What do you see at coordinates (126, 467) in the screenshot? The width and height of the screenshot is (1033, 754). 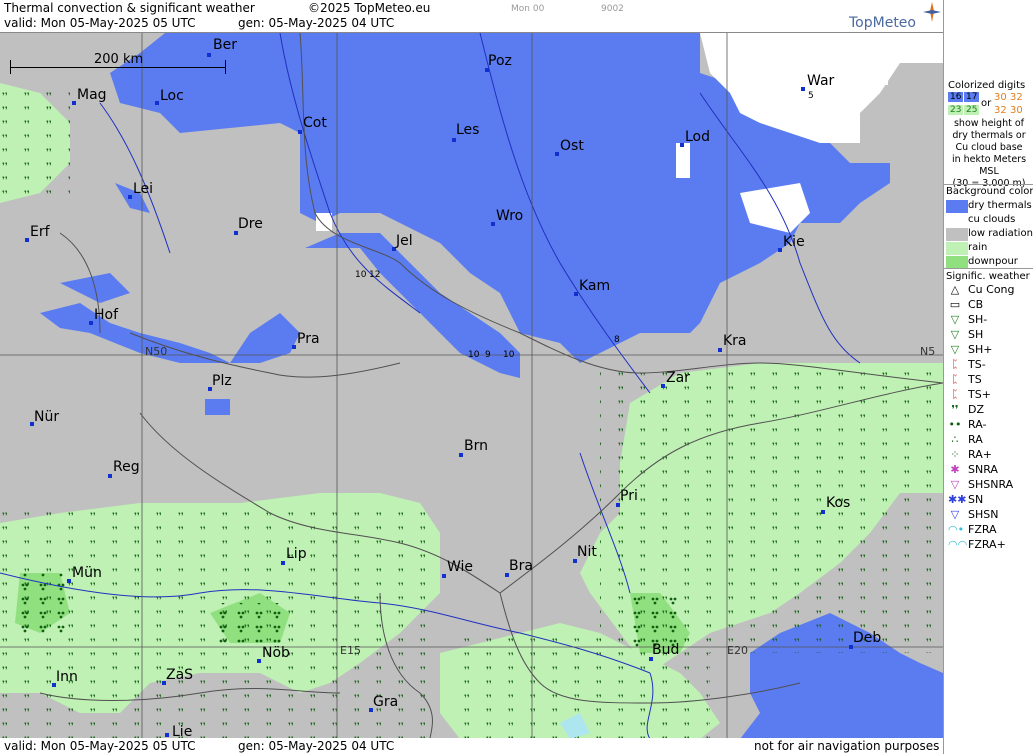 I see `city-label: Reg` at bounding box center [126, 467].